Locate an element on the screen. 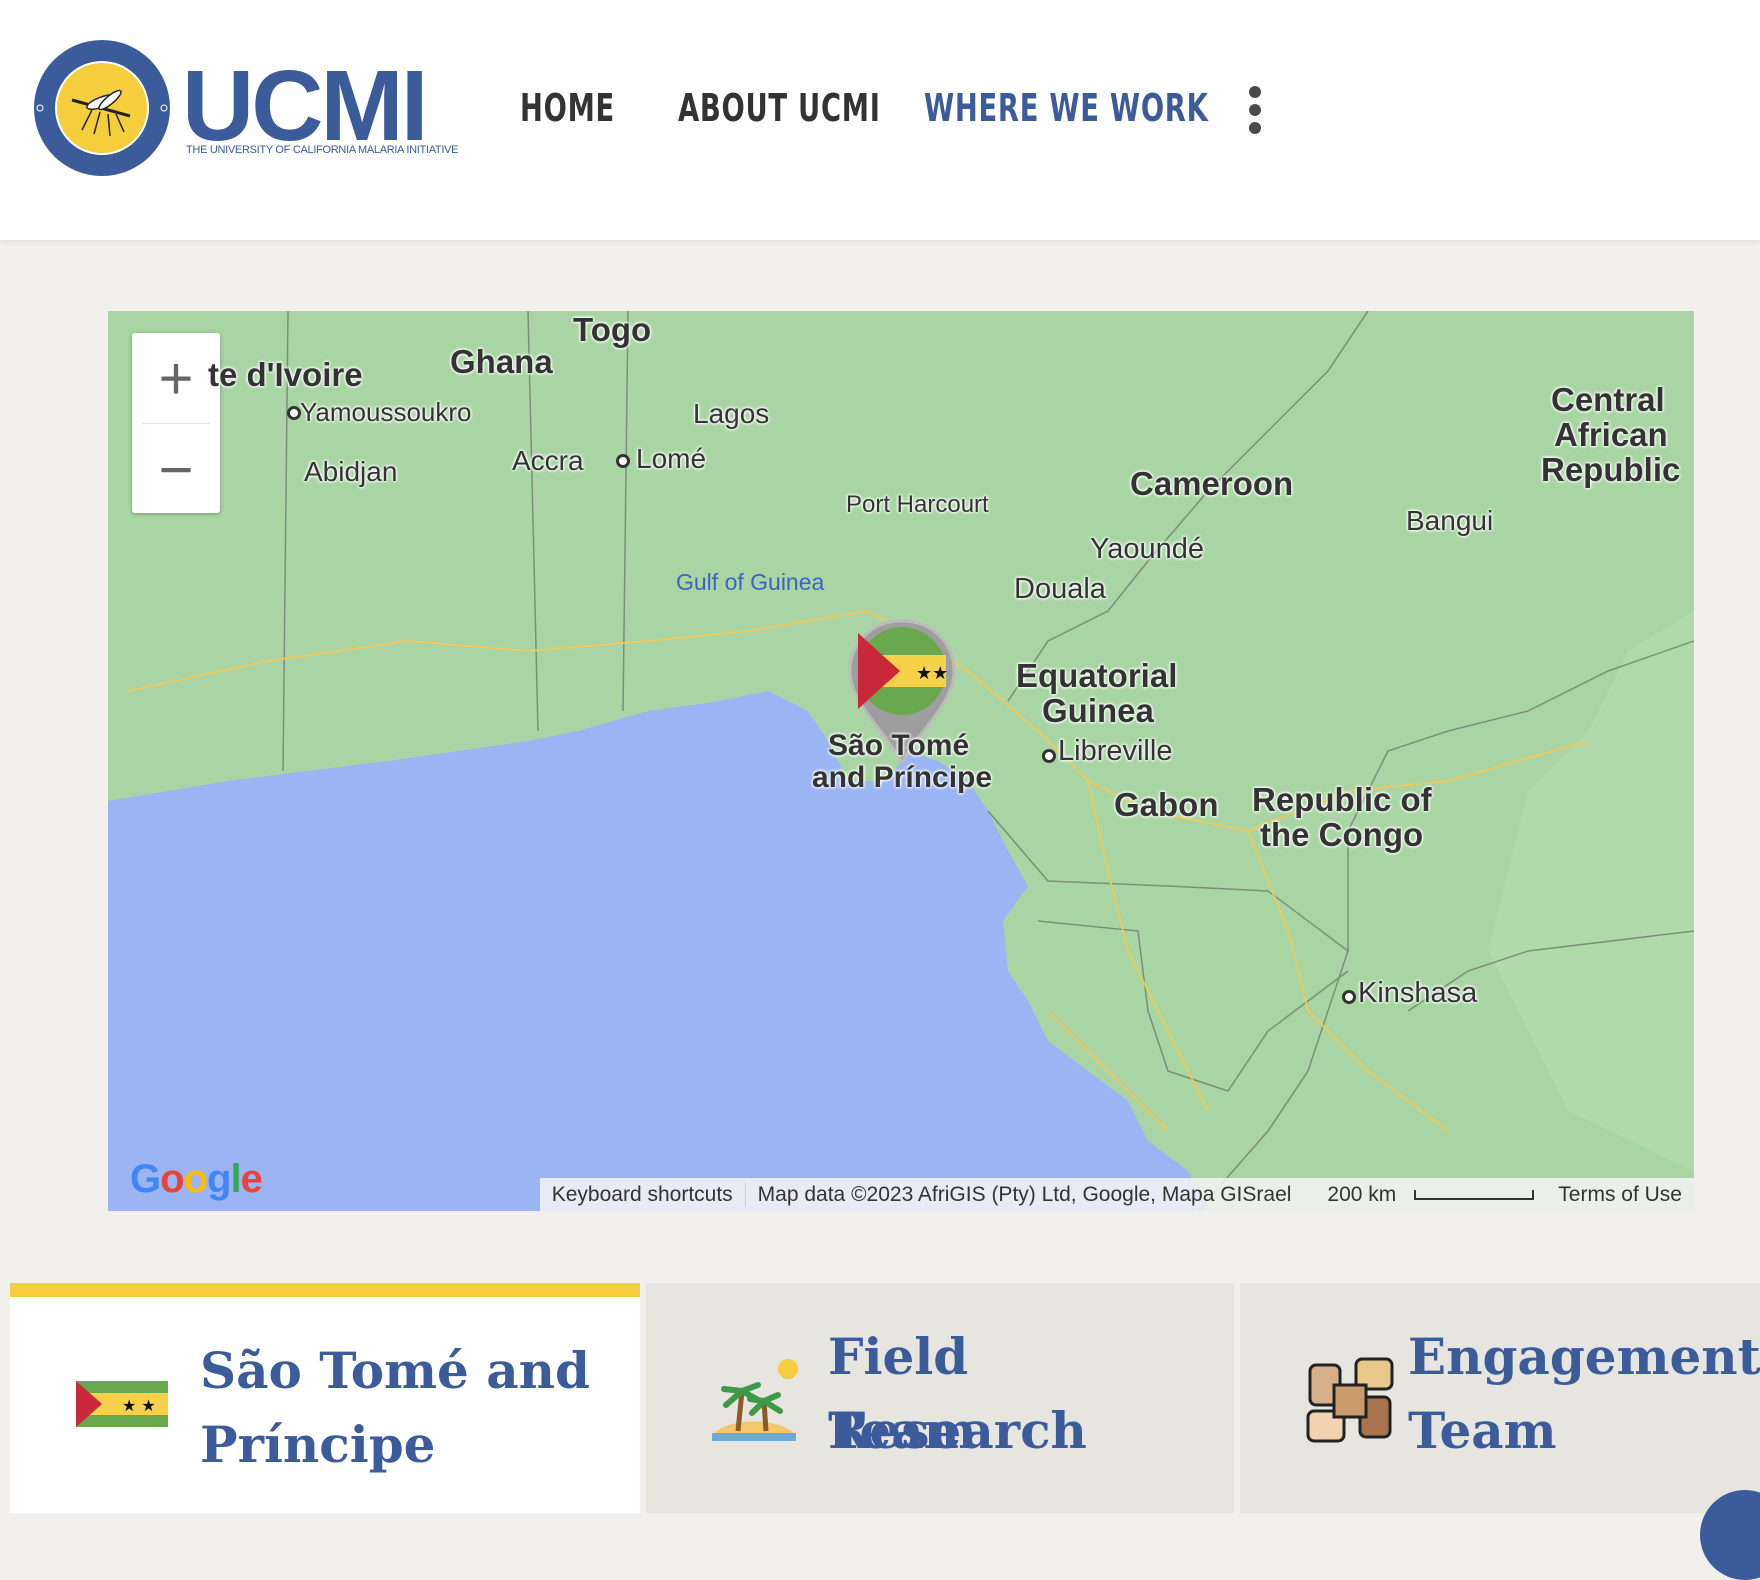 This screenshot has height=1580, width=1760. map-label-sao-tome-line2: and Príncipe is located at coordinates (902, 777).